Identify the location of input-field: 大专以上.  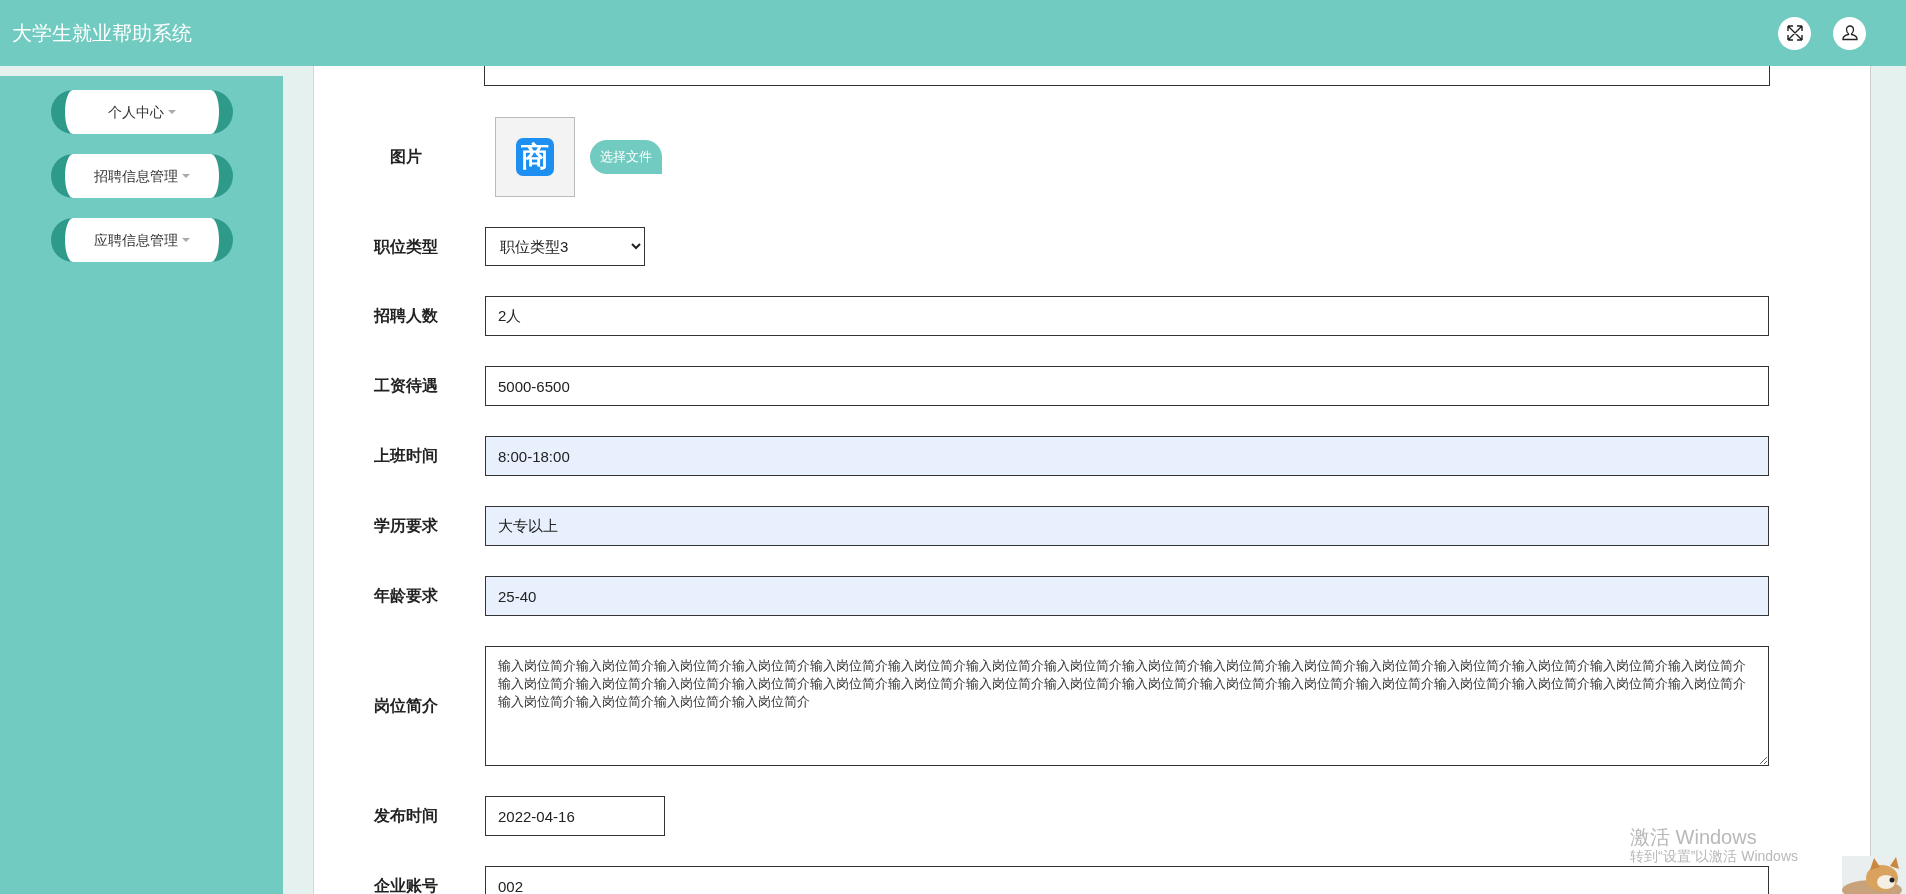
(1127, 526).